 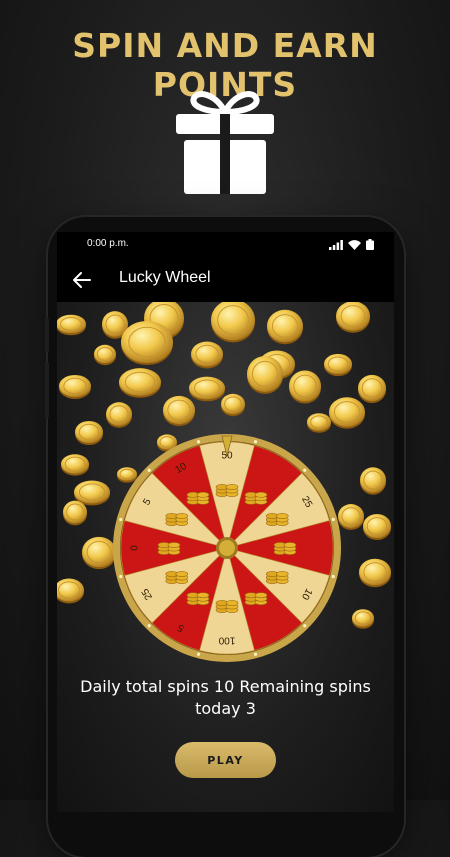 What do you see at coordinates (225, 760) in the screenshot?
I see `play-button: PLAY` at bounding box center [225, 760].